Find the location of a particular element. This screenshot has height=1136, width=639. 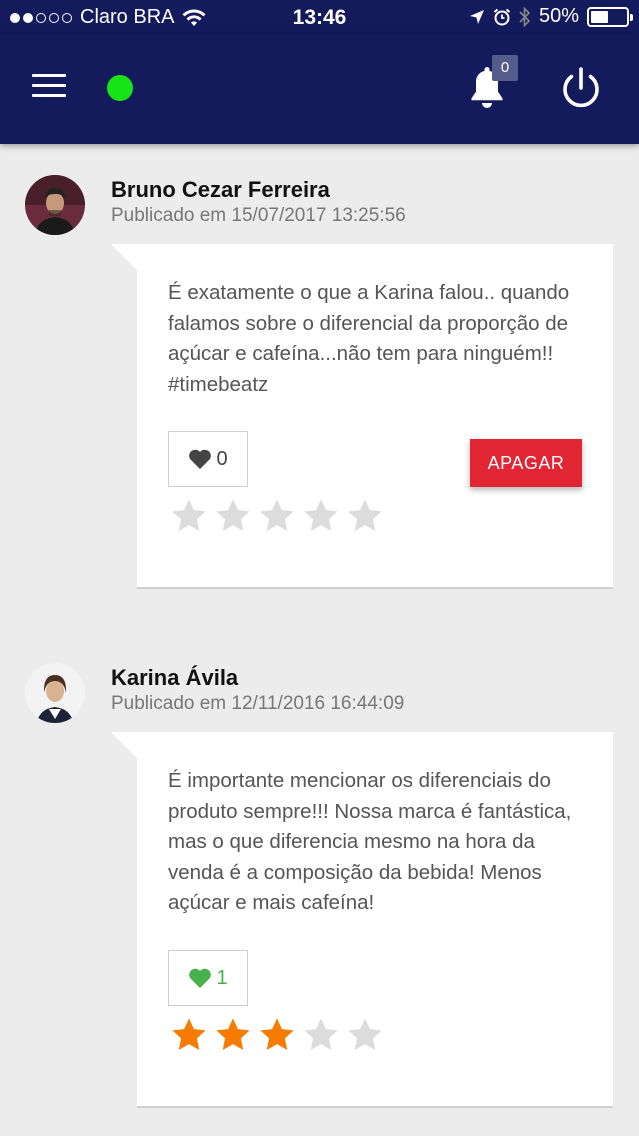

like-button: 1 is located at coordinates (208, 978).